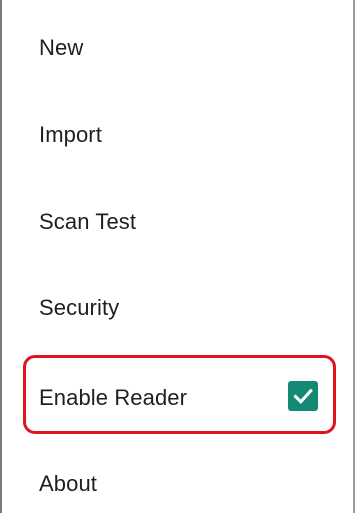 The width and height of the screenshot is (355, 513). What do you see at coordinates (177, 477) in the screenshot?
I see `menu-item-about: About` at bounding box center [177, 477].